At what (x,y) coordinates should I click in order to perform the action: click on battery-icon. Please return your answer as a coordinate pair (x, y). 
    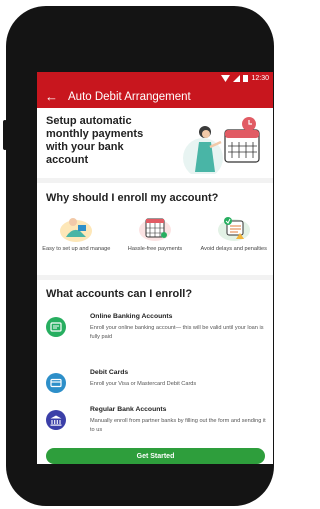
    Looking at the image, I should click on (246, 78).